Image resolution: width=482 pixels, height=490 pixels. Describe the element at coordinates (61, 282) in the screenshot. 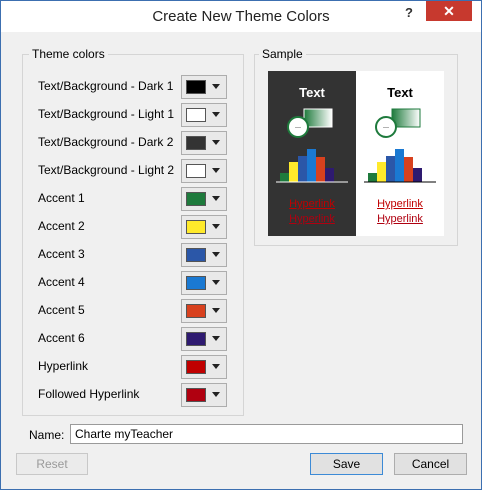

I see `theme-color-label: Accent 4` at that location.